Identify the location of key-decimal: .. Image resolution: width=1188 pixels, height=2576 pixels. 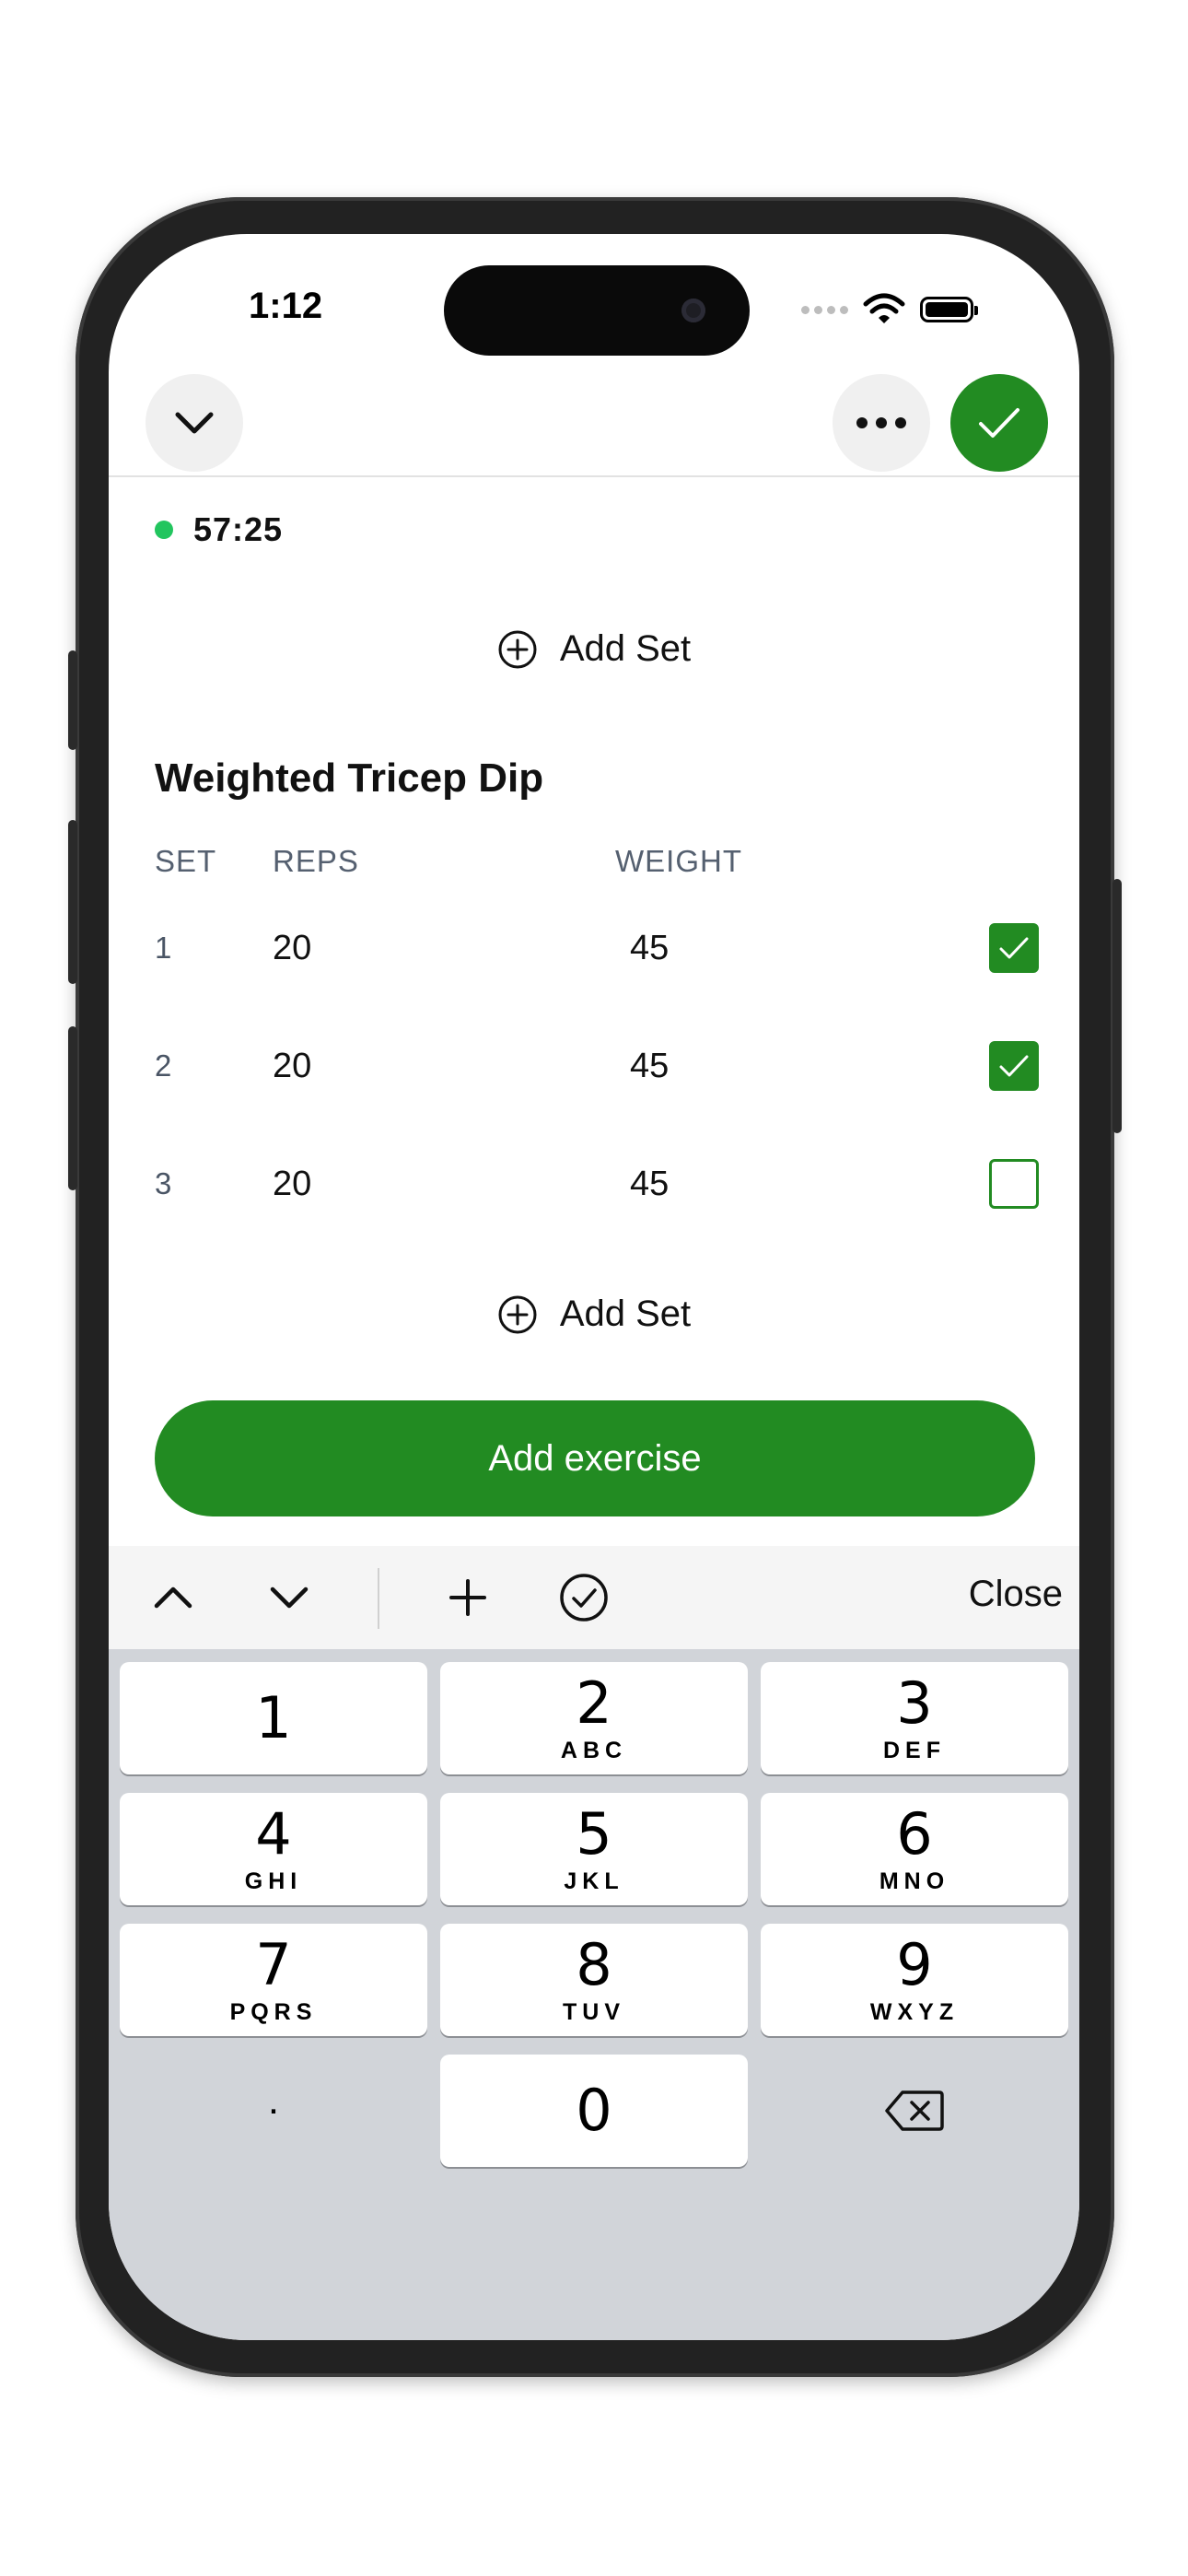
(273, 2111).